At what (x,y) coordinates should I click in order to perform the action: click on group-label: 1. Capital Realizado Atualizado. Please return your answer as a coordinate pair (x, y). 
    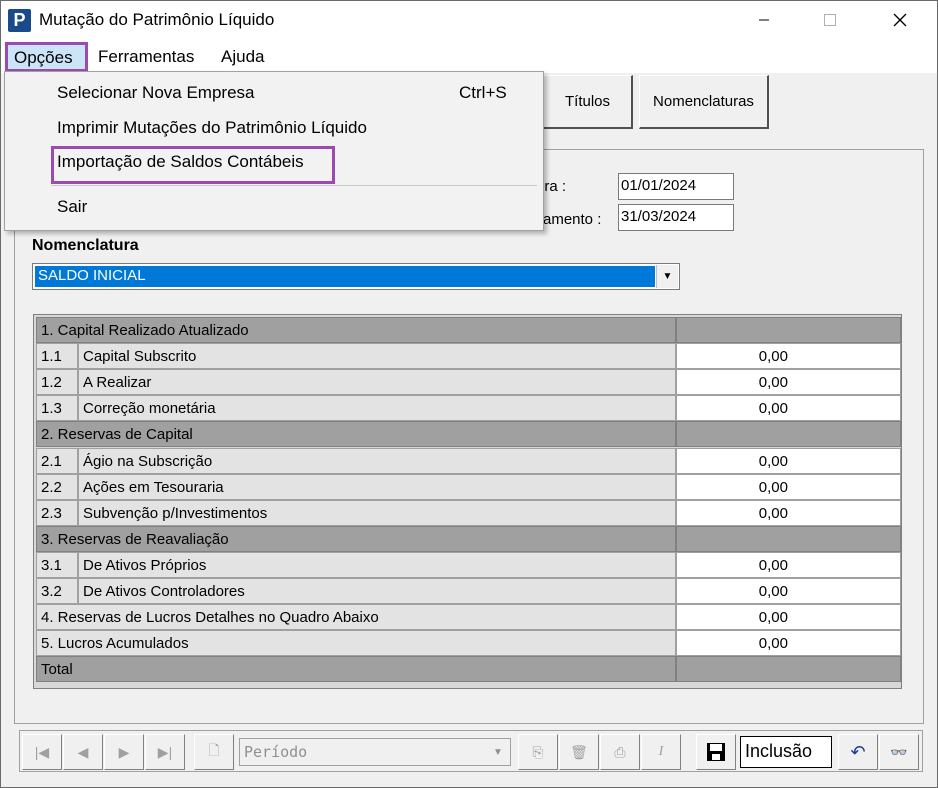
    Looking at the image, I should click on (356, 330).